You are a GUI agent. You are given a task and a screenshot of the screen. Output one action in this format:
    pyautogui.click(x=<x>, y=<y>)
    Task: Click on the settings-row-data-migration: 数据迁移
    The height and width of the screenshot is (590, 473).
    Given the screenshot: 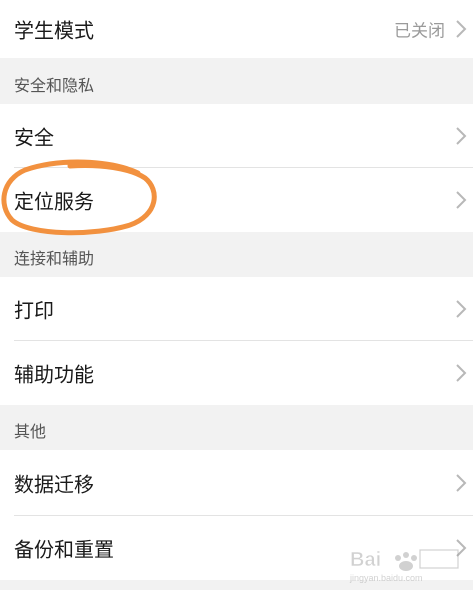 What is the action you would take?
    pyautogui.click(x=236, y=483)
    